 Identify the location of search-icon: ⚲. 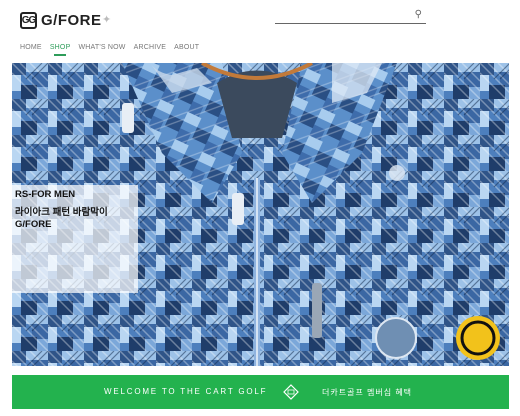
(418, 14).